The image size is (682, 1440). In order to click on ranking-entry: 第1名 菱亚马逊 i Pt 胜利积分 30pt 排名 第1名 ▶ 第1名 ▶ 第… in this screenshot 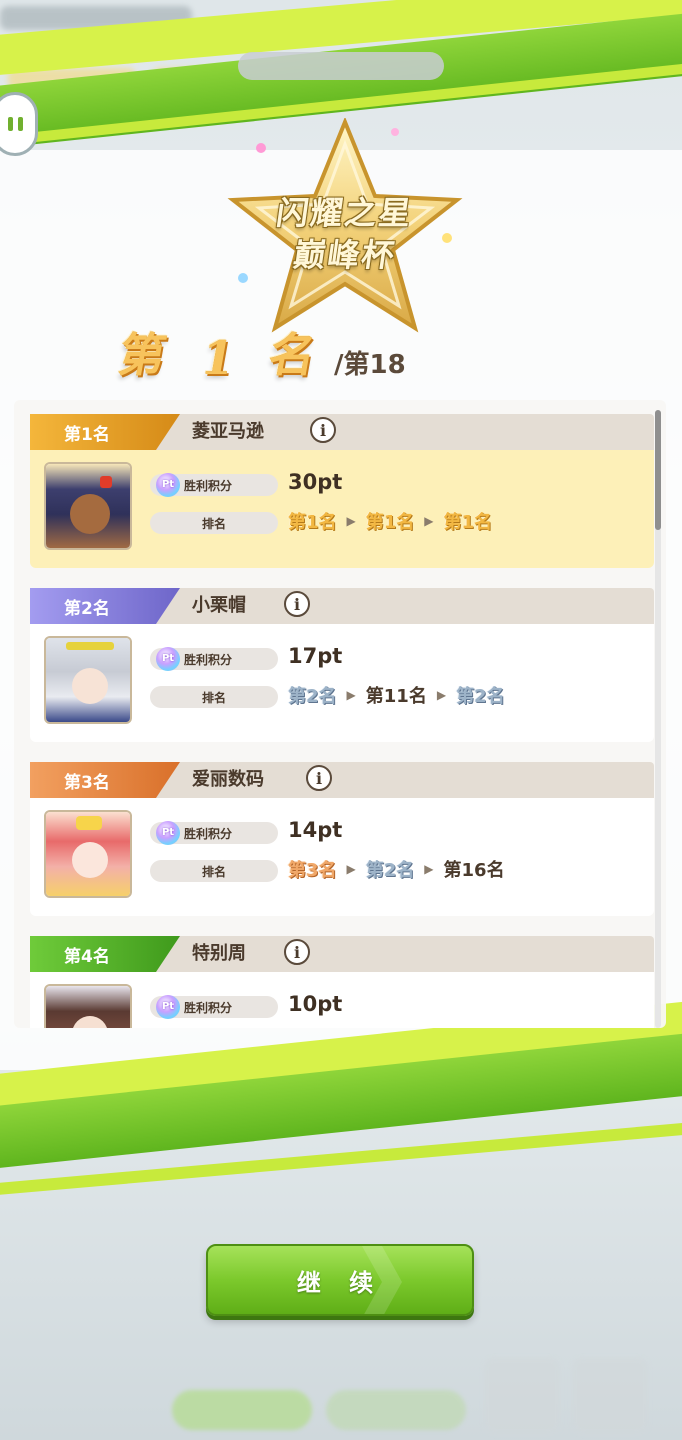, I will do `click(342, 499)`.